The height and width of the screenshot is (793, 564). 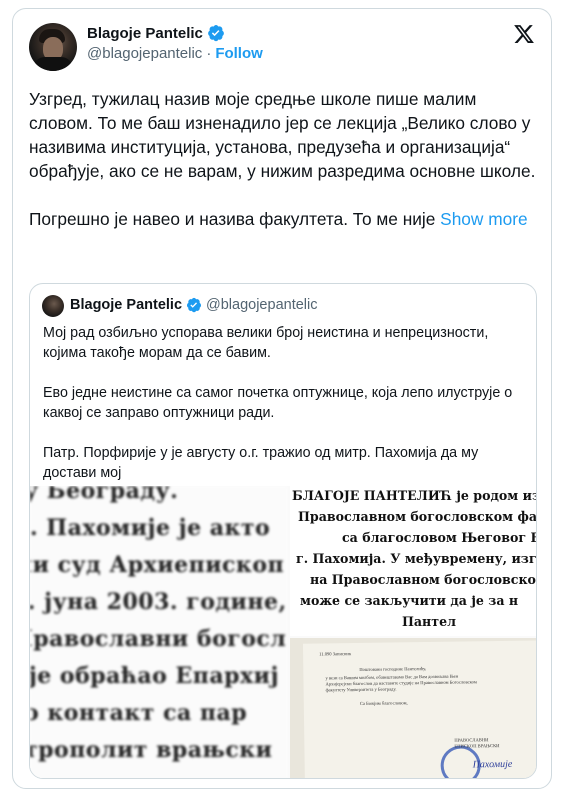 I want to click on handle-row: @blagojepantelic · Follow, so click(x=175, y=53).